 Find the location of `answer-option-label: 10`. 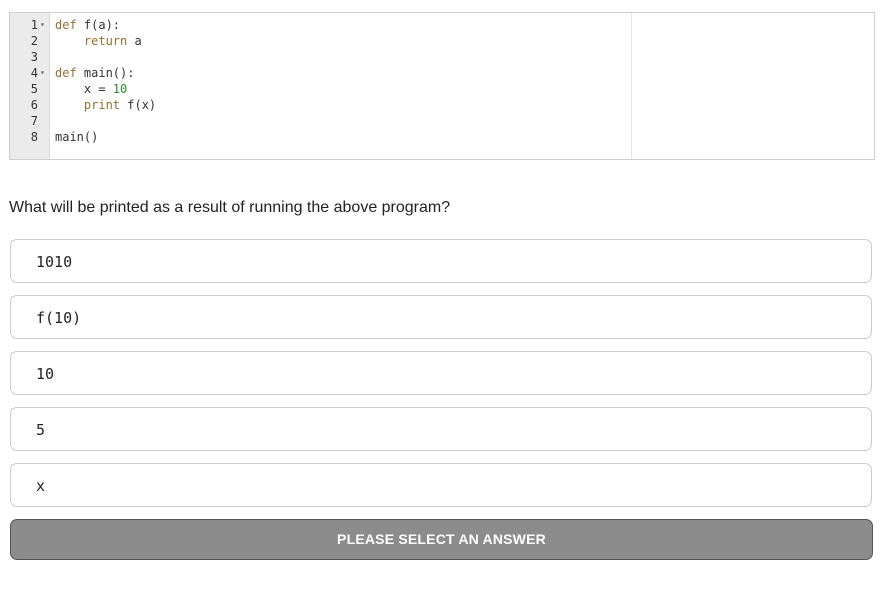

answer-option-label: 10 is located at coordinates (45, 374).